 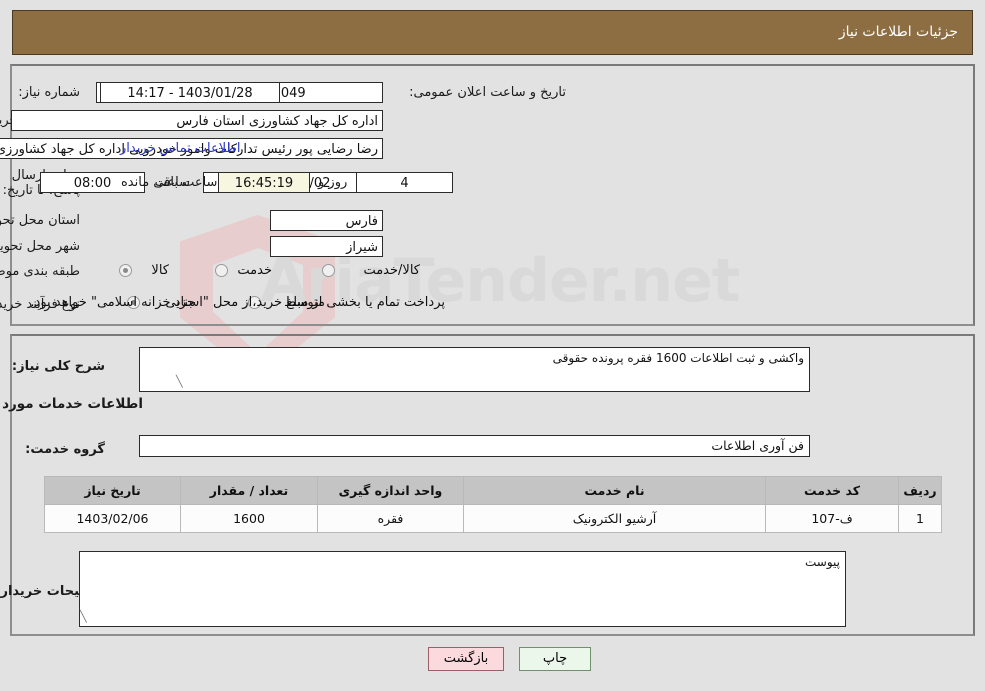 I want to click on print-button: چاپ, so click(x=555, y=659).